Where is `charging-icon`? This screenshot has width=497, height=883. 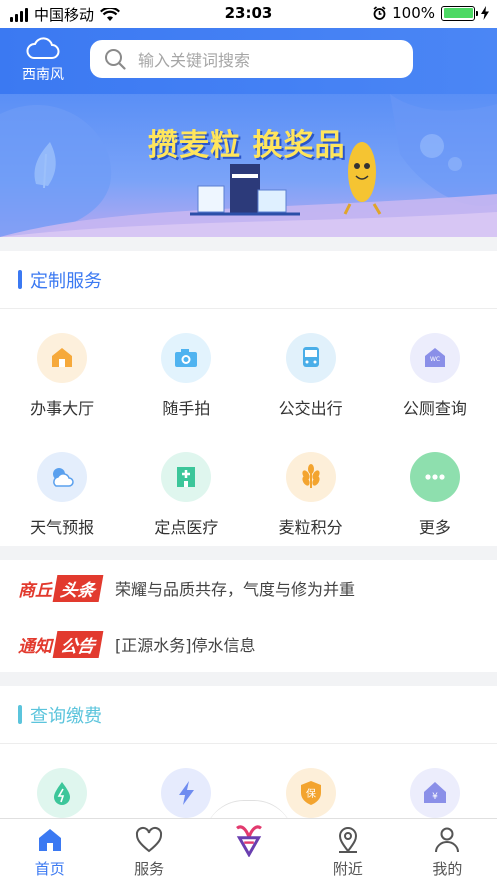
charging-icon is located at coordinates (485, 13).